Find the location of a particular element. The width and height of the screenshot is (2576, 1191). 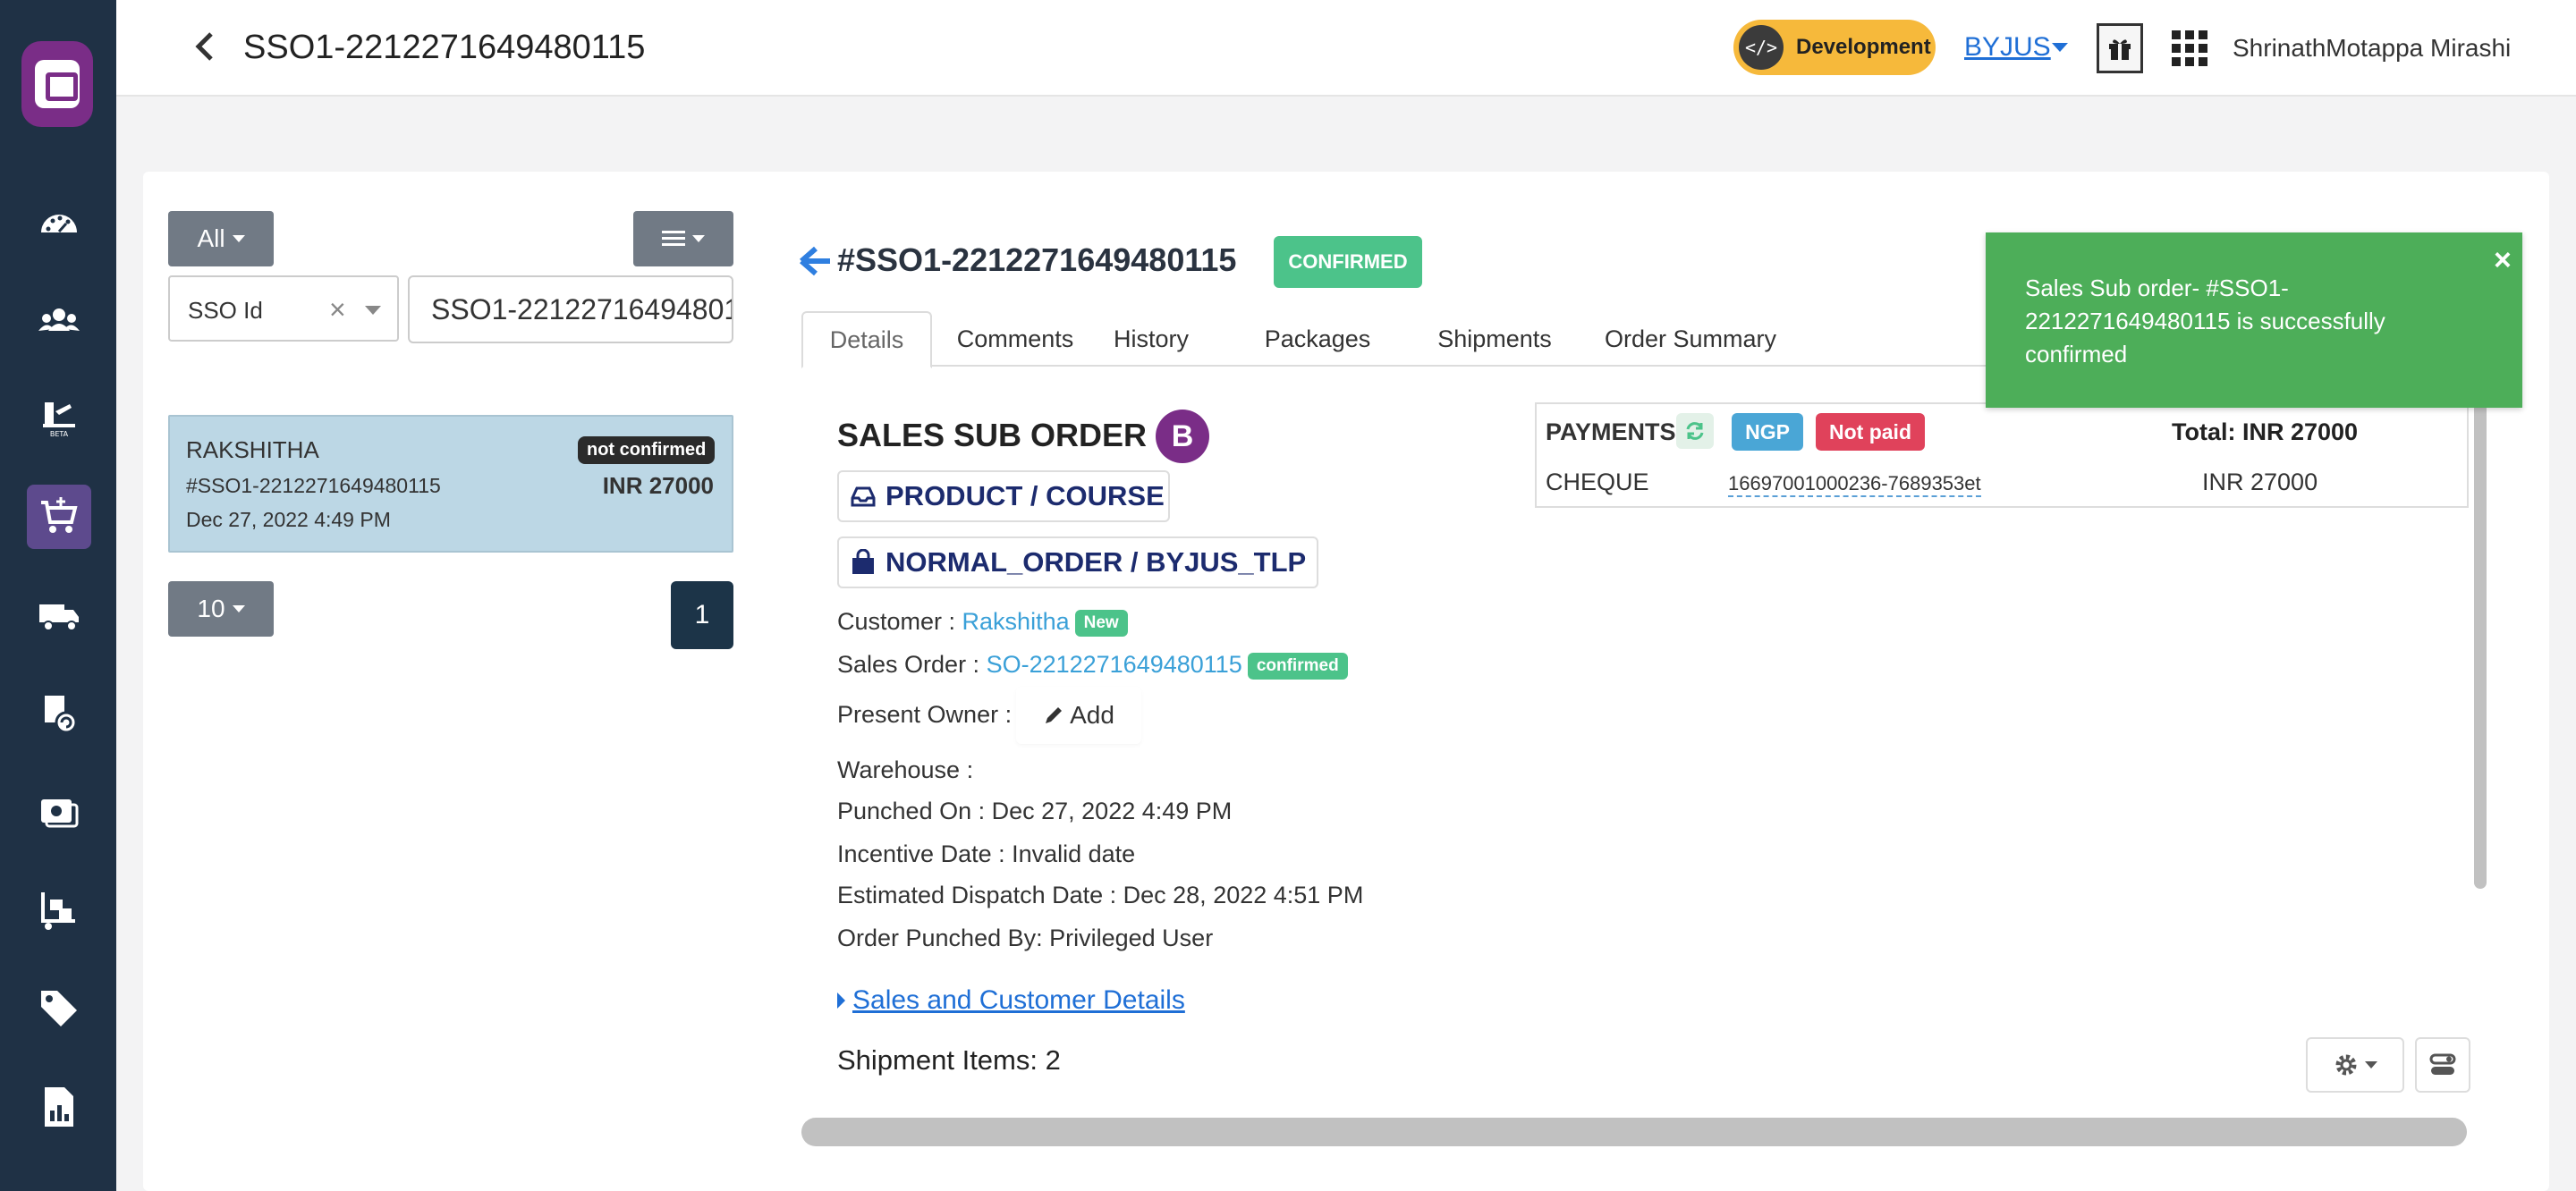

clear-icon: × is located at coordinates (337, 309).